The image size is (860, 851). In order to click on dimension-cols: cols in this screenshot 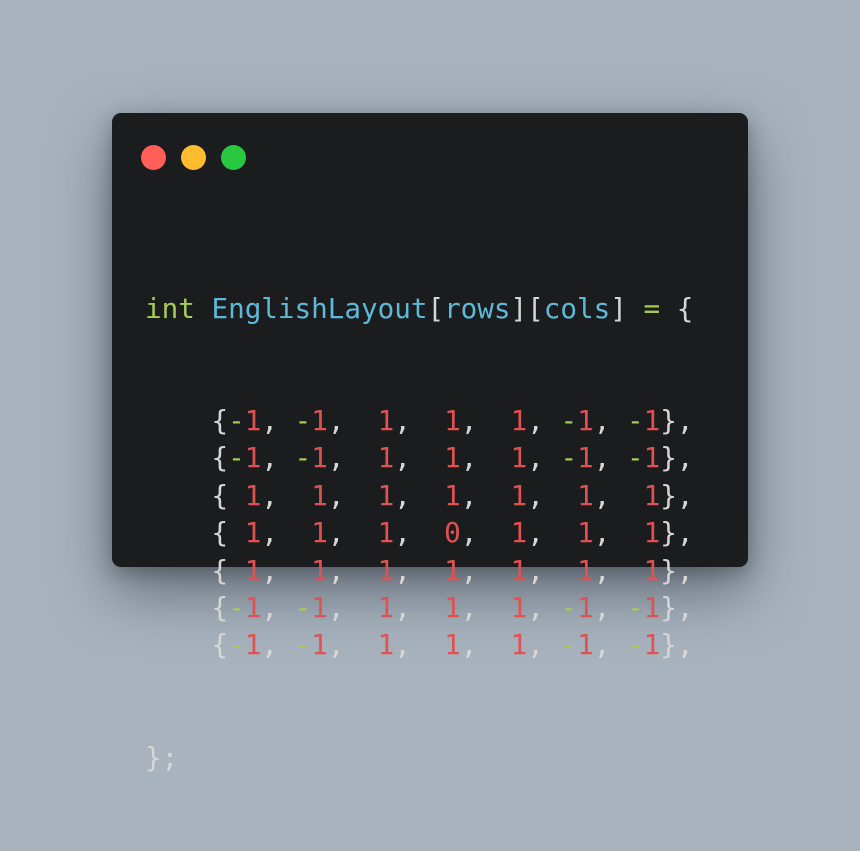, I will do `click(577, 308)`.